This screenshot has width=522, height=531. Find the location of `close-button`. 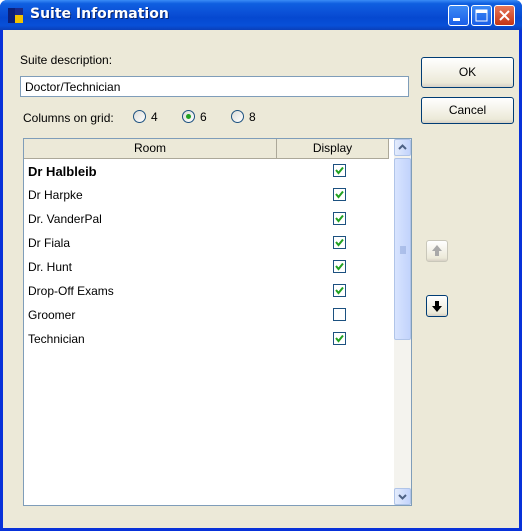

close-button is located at coordinates (504, 15).